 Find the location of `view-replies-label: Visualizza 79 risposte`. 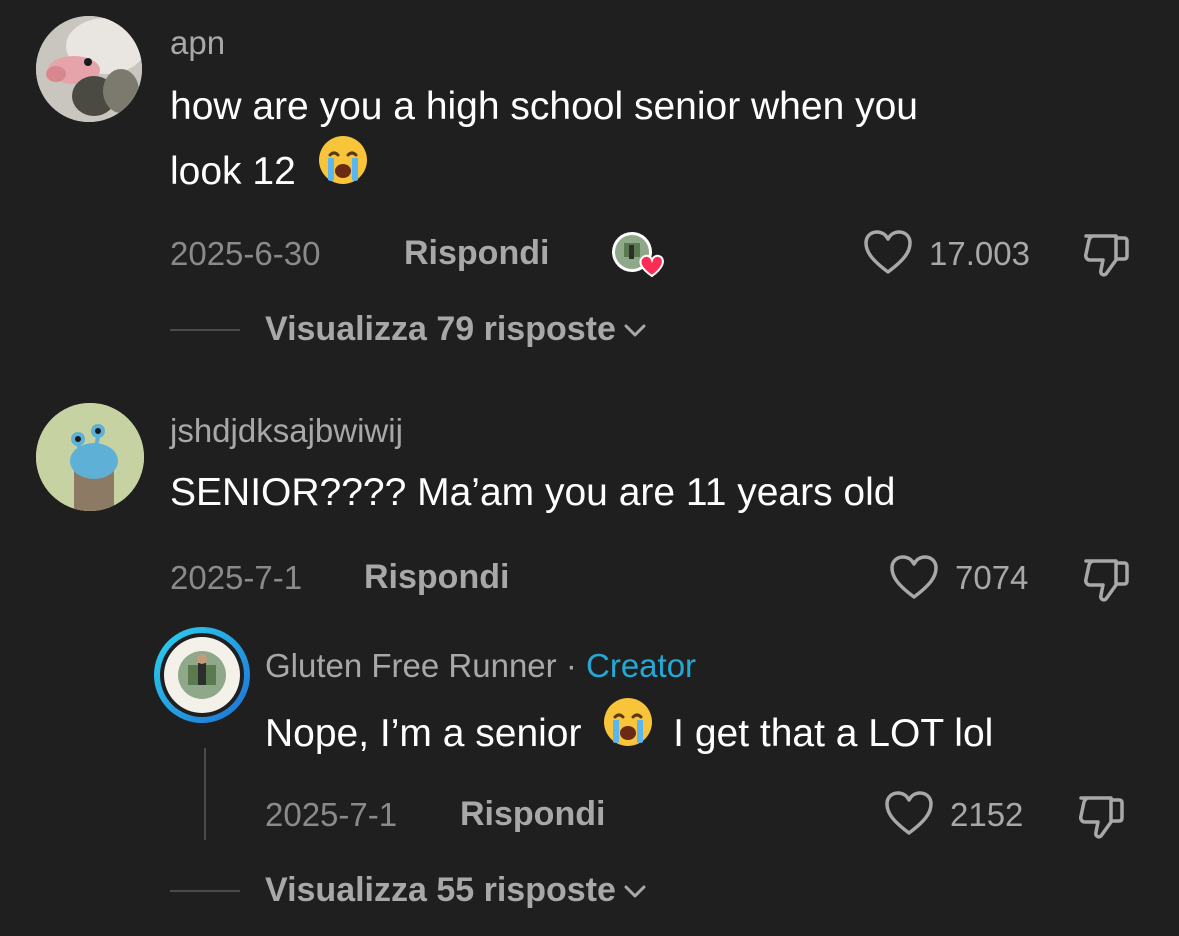

view-replies-label: Visualizza 79 risposte is located at coordinates (440, 329).